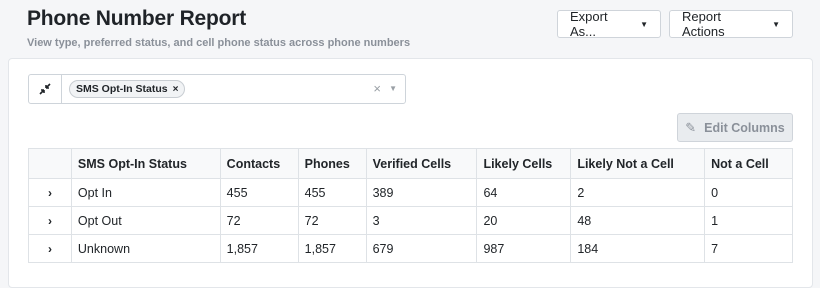 This screenshot has width=820, height=288. I want to click on table-cell: Opt In, so click(145, 192).